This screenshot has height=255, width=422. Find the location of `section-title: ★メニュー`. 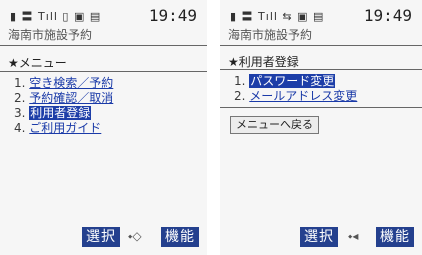

section-title: ★メニュー is located at coordinates (37, 63).